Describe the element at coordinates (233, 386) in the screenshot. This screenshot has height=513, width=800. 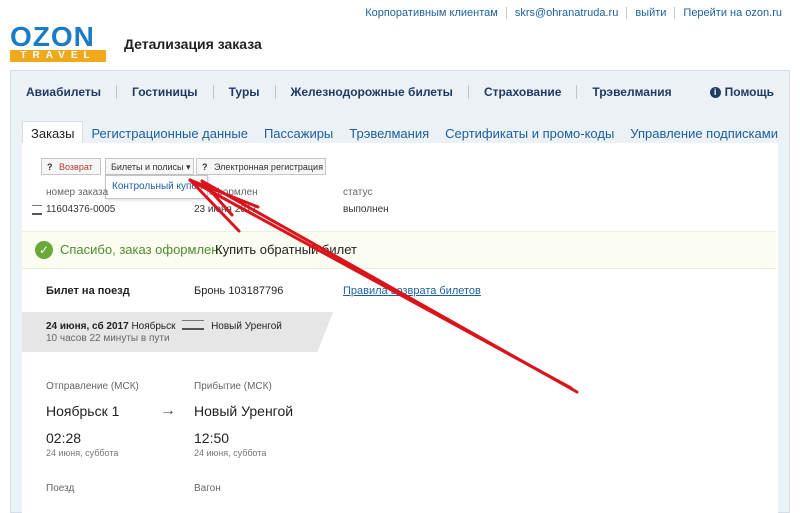
I see `arrival-label: Прибытие (МСК)` at that location.